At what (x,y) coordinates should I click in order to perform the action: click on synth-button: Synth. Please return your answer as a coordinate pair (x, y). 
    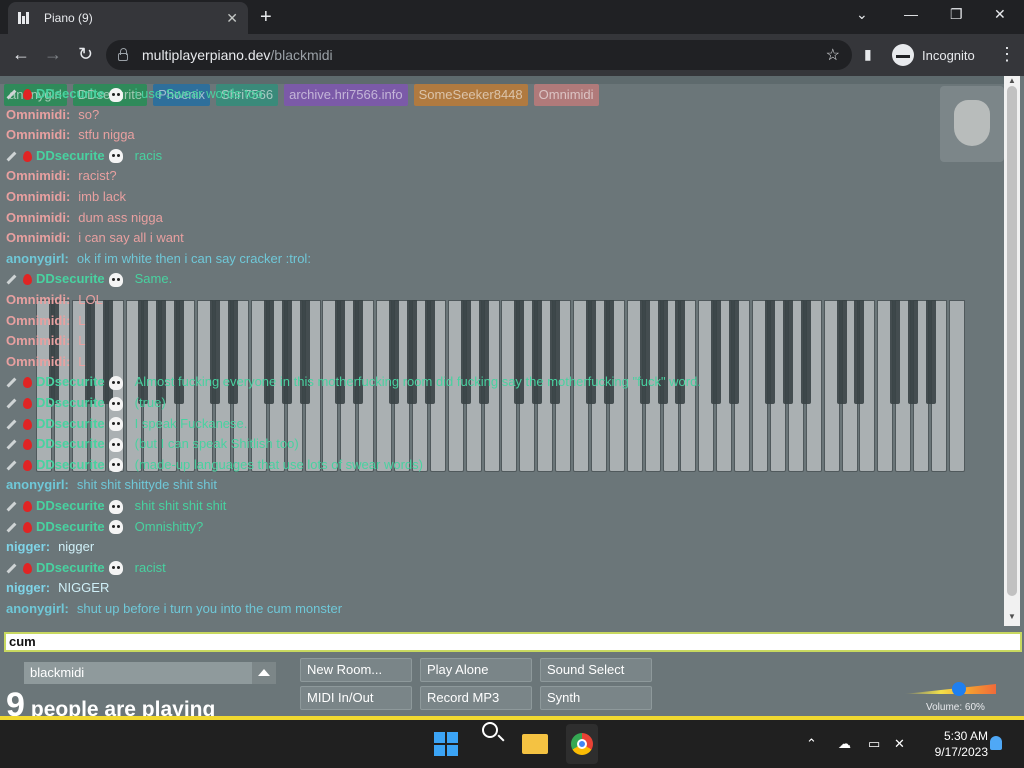
    Looking at the image, I should click on (596, 698).